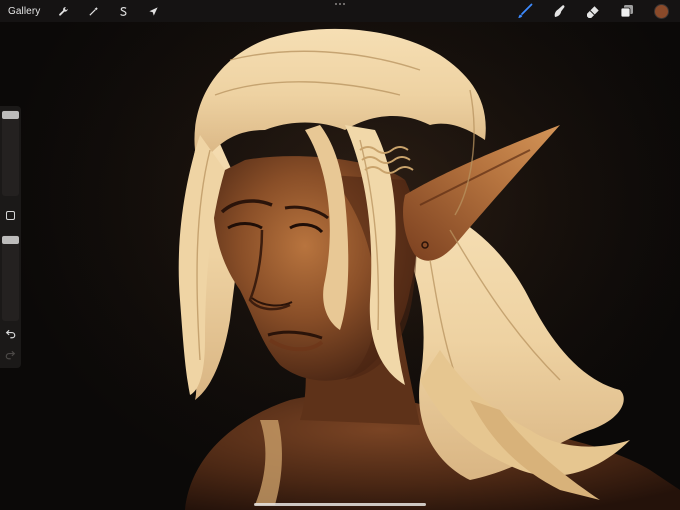 This screenshot has height=510, width=680. I want to click on home-indicator, so click(340, 504).